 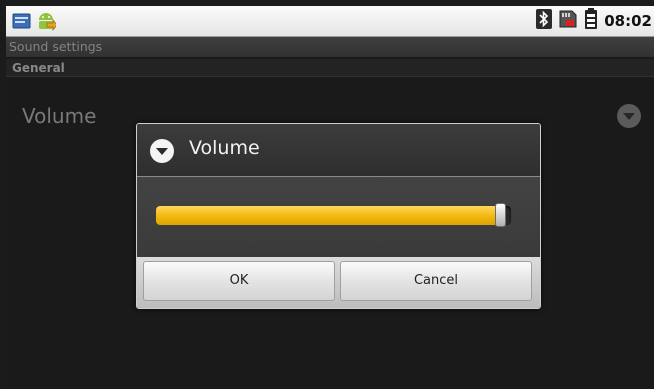 What do you see at coordinates (22, 23) in the screenshot?
I see `notification-icon` at bounding box center [22, 23].